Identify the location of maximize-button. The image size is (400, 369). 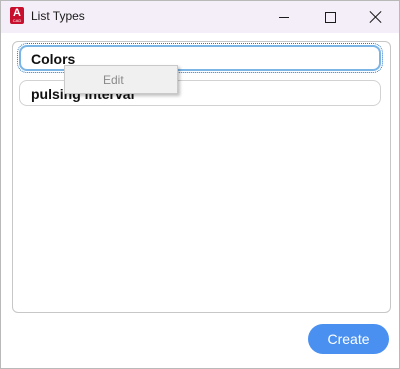
(330, 17).